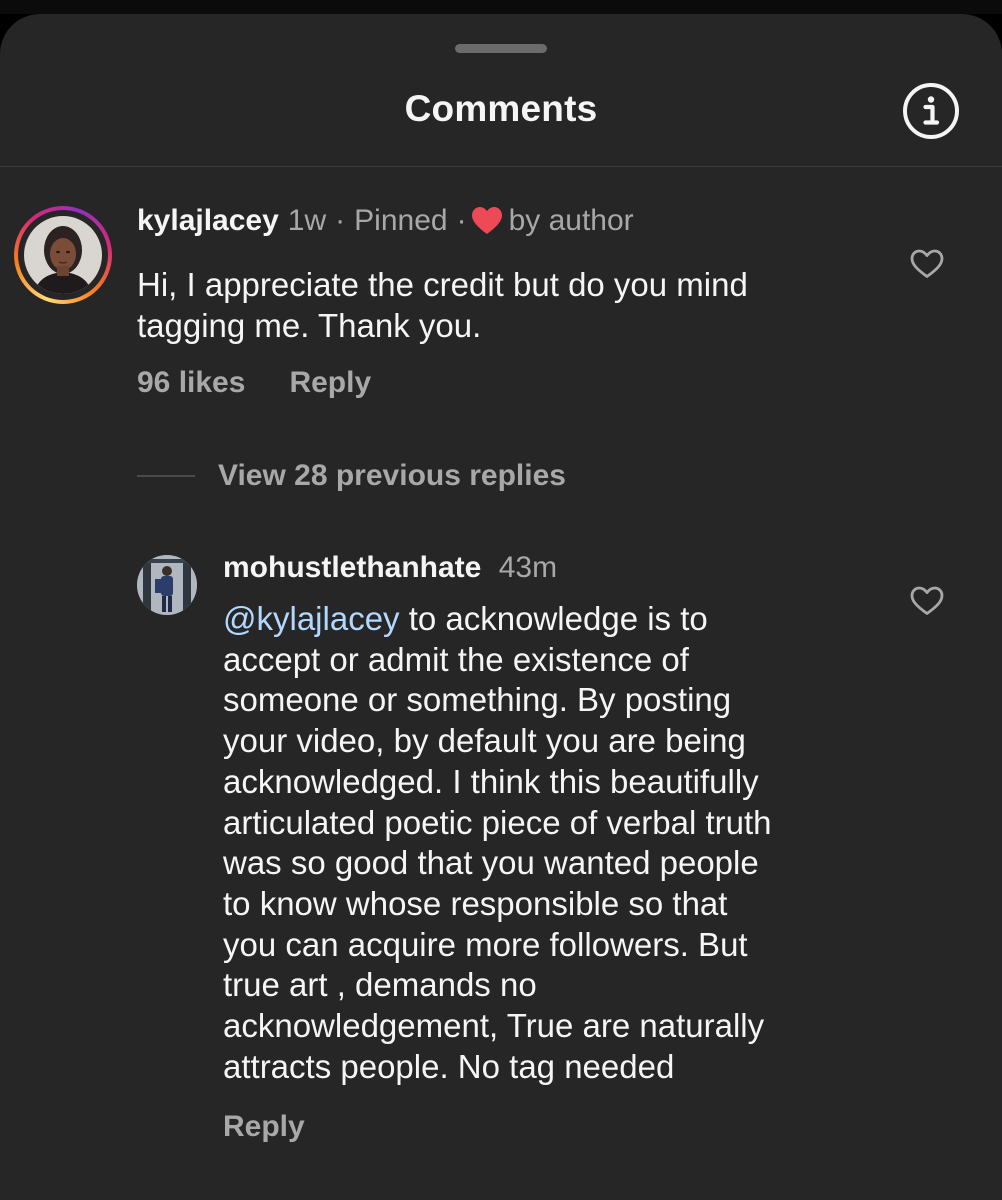 The image size is (1002, 1200). Describe the element at coordinates (501, 166) in the screenshot. I see `header-divider` at that location.